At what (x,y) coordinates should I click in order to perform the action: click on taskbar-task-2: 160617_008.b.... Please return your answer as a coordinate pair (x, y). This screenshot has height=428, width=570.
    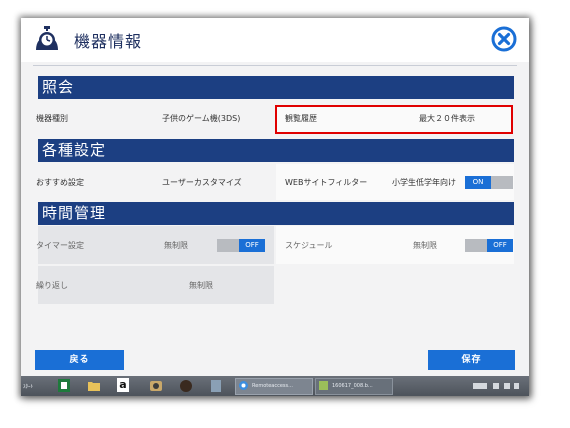
    Looking at the image, I should click on (354, 386).